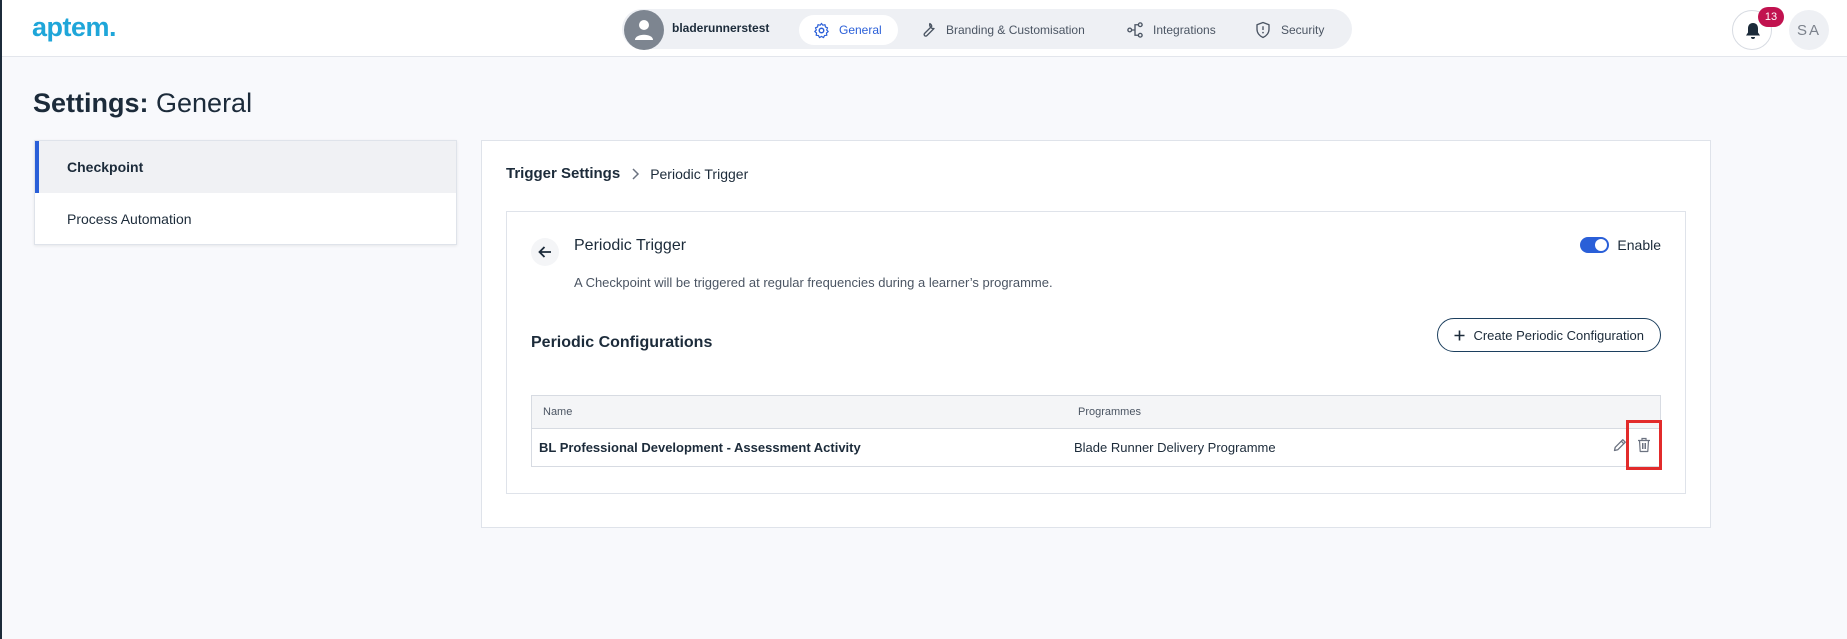 This screenshot has height=639, width=1847. Describe the element at coordinates (699, 173) in the screenshot. I see `breadcrumb-current: Periodic Trigger` at that location.